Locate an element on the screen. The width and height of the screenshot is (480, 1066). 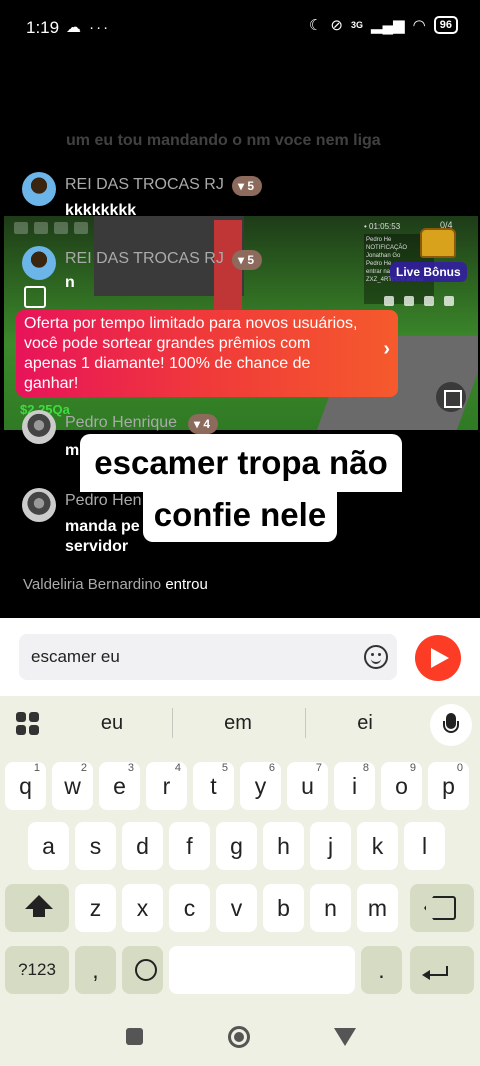
key: g is located at coordinates (236, 846).